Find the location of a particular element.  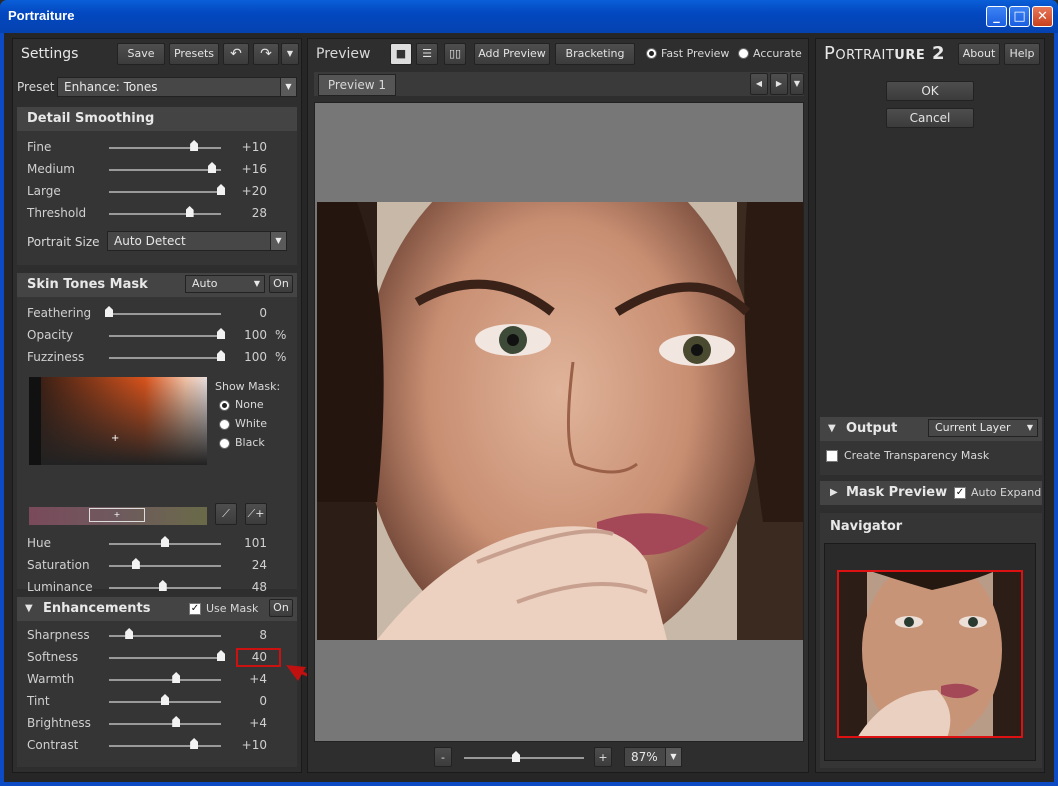

split-vertical-button: ▯▯ is located at coordinates (455, 54).